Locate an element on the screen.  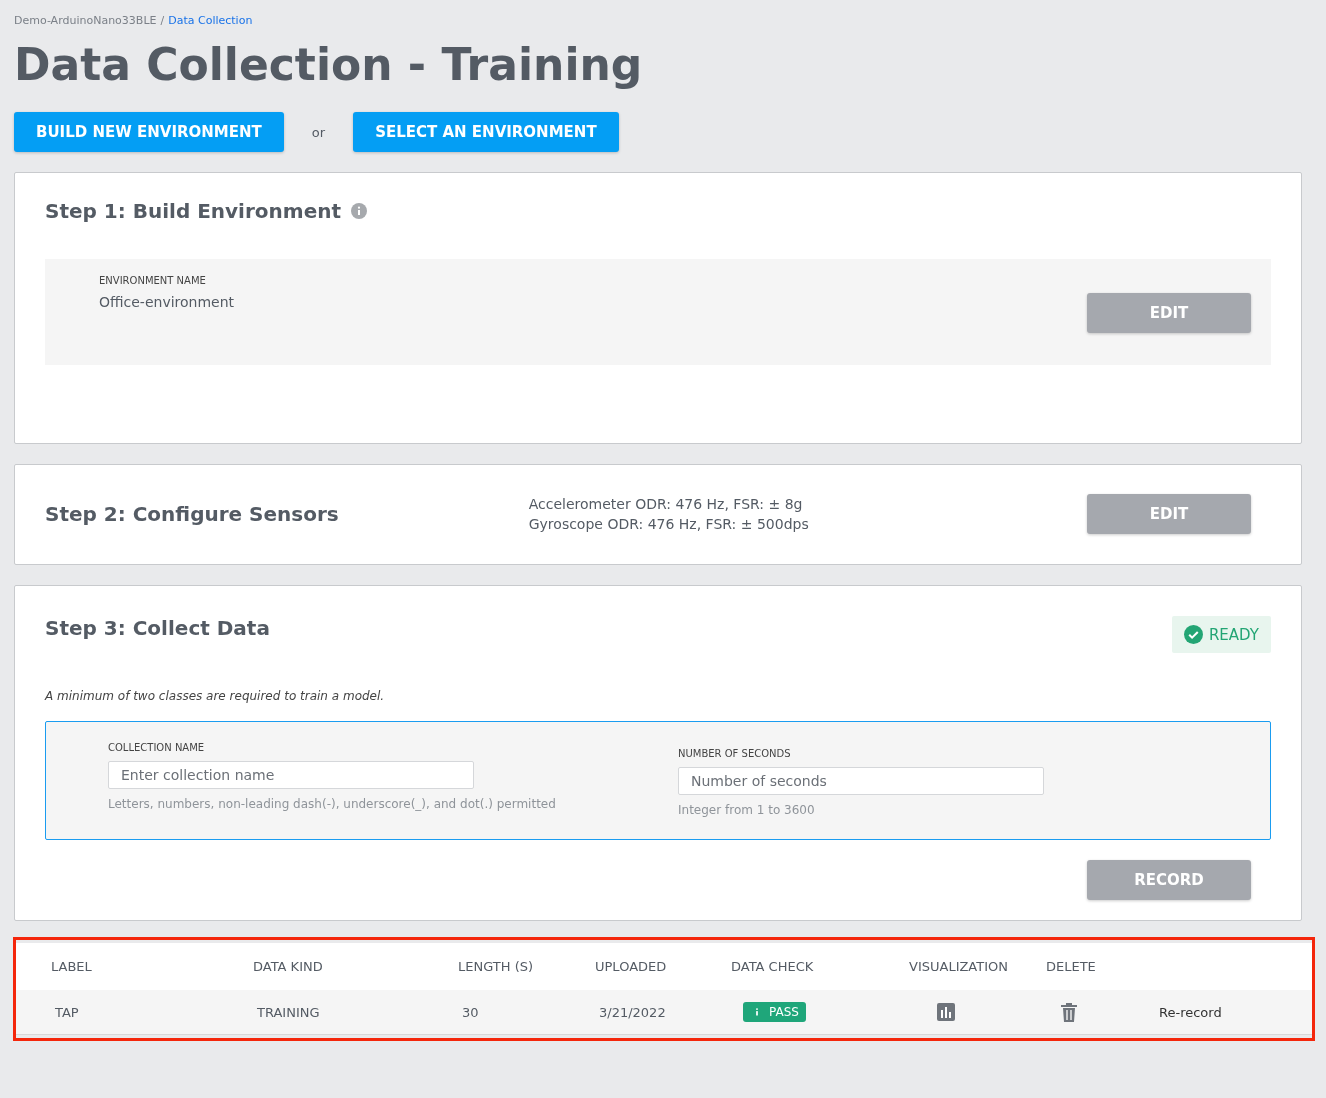
sensor-config-text: Gyroscope ODR: 476 Hz, FSR: ± 500dps is located at coordinates (669, 524).